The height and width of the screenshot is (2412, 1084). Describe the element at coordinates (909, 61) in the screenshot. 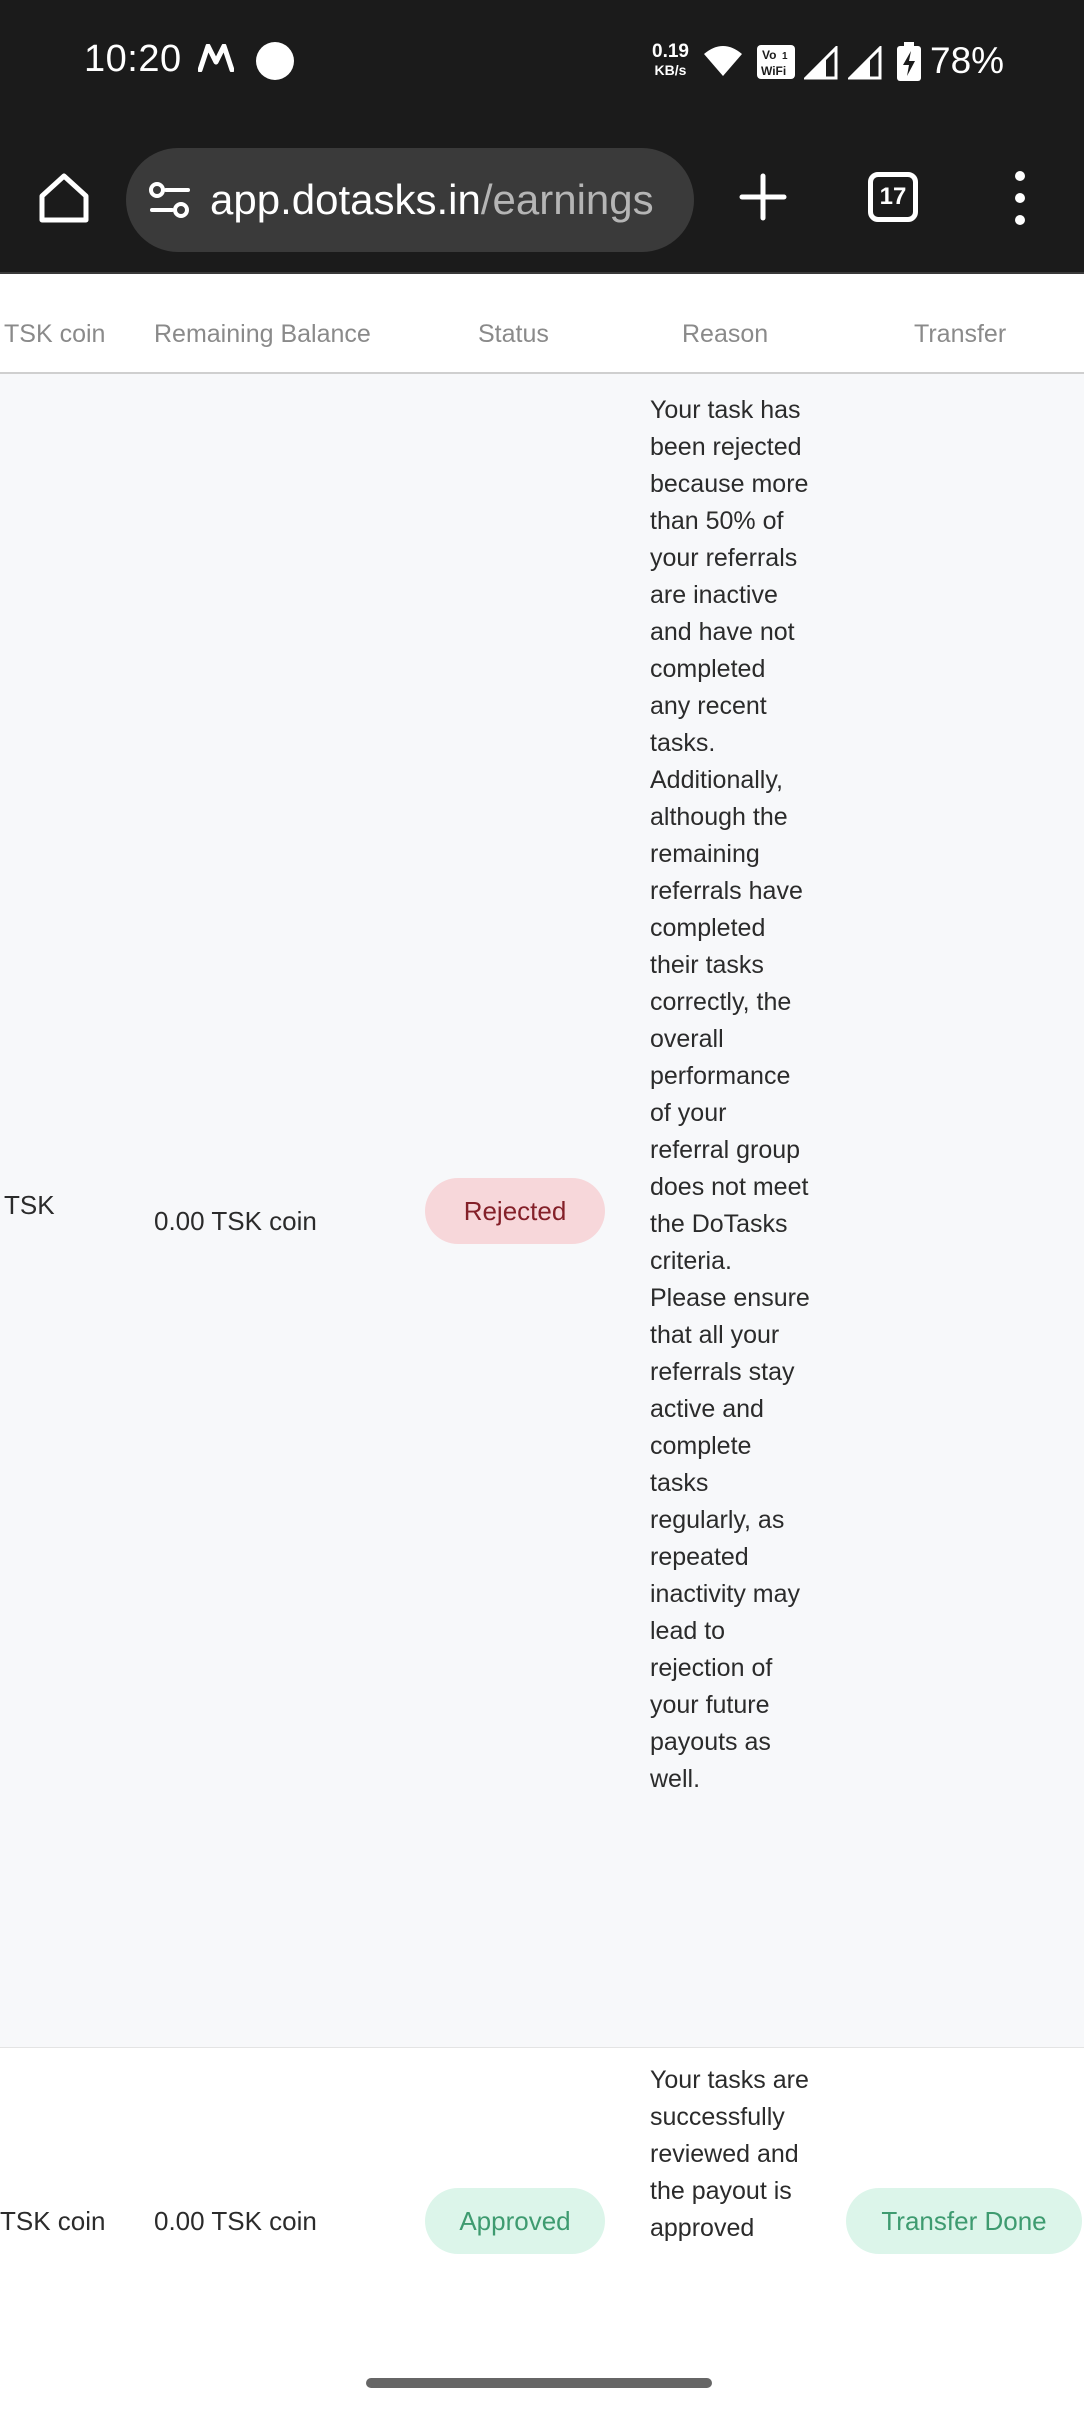

I see `battery-charging-icon` at that location.